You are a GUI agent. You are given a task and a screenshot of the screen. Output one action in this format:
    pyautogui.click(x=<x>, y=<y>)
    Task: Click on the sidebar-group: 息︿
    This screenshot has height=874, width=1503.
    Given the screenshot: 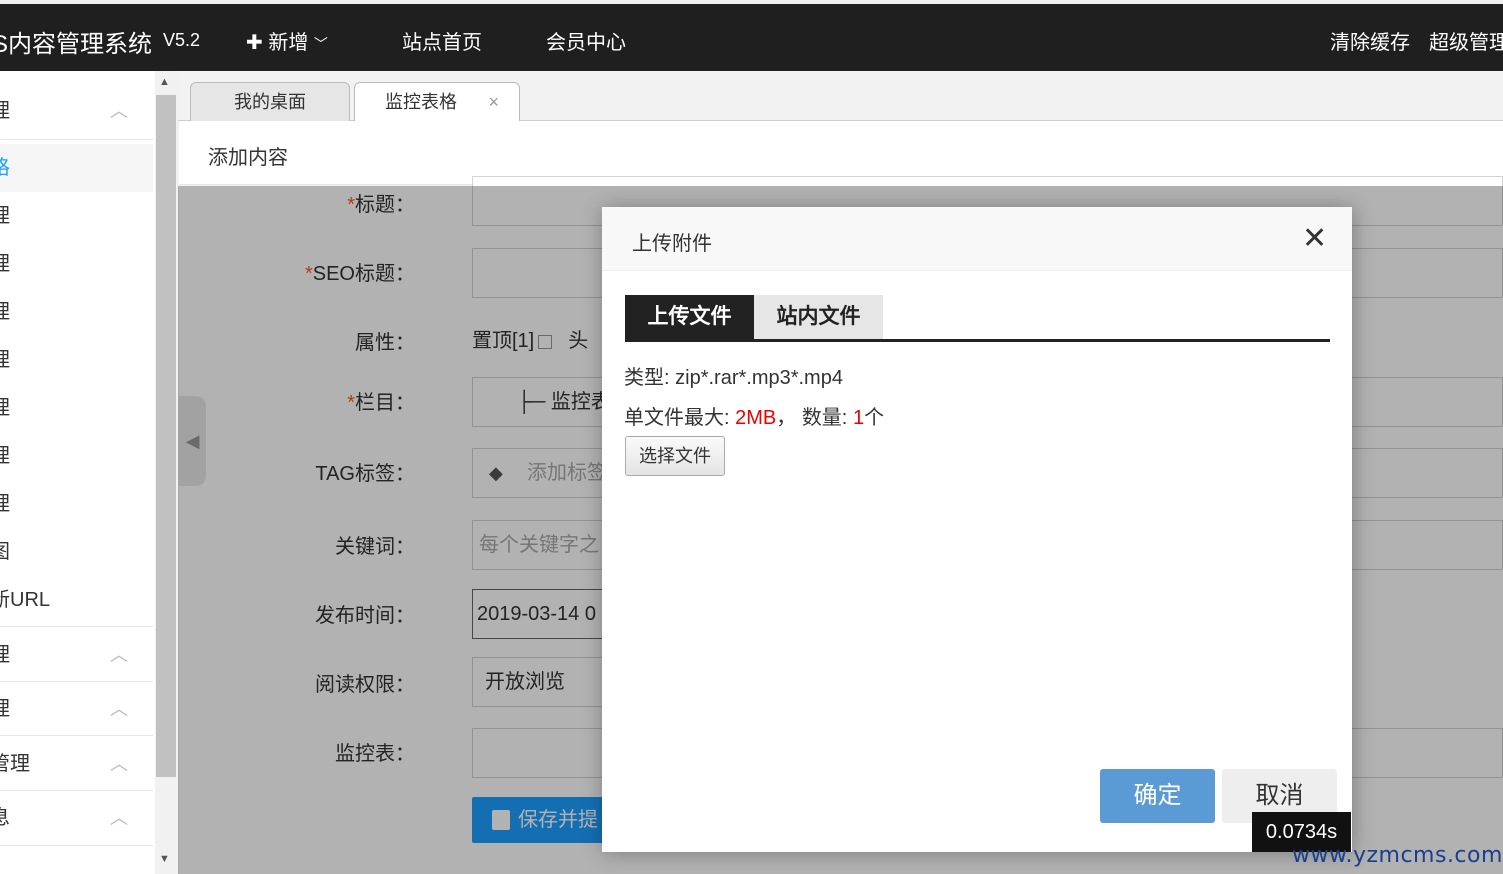 What is the action you would take?
    pyautogui.click(x=76, y=818)
    